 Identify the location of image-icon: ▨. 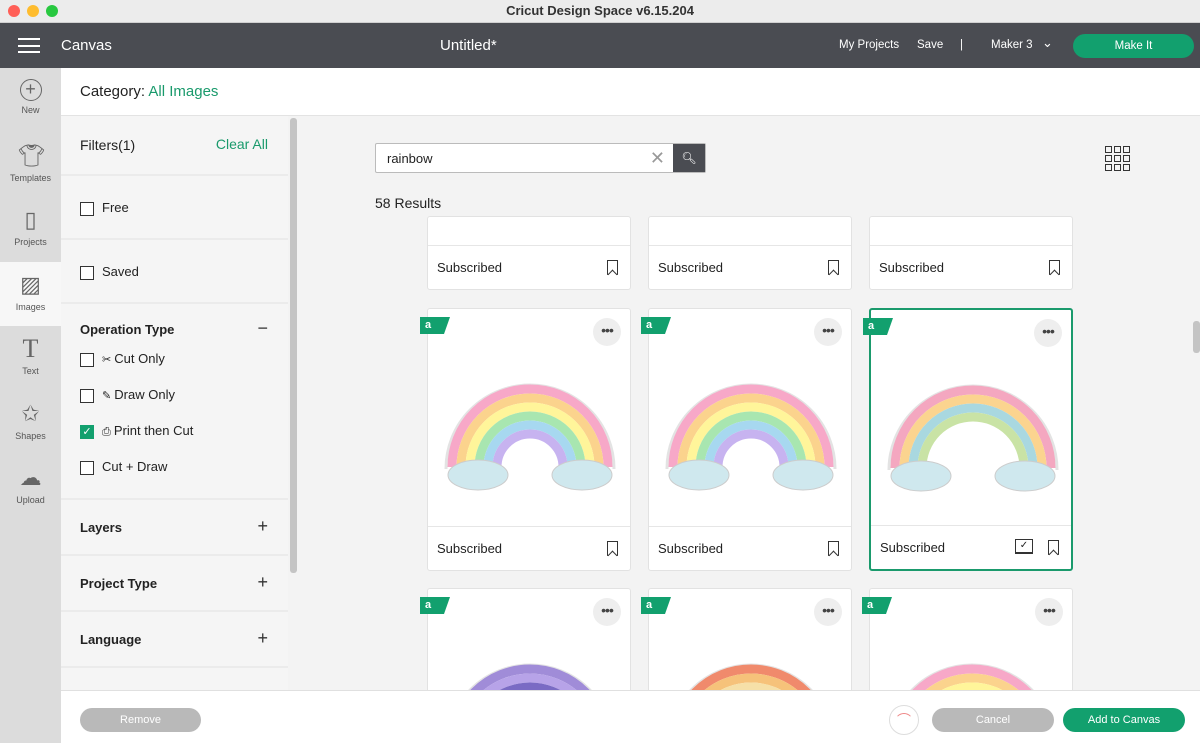
(30, 284).